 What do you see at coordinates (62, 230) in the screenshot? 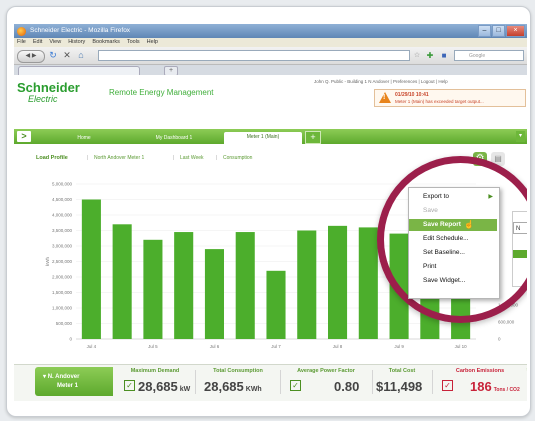
I see `y-tick-label: 3,500,000` at bounding box center [62, 230].